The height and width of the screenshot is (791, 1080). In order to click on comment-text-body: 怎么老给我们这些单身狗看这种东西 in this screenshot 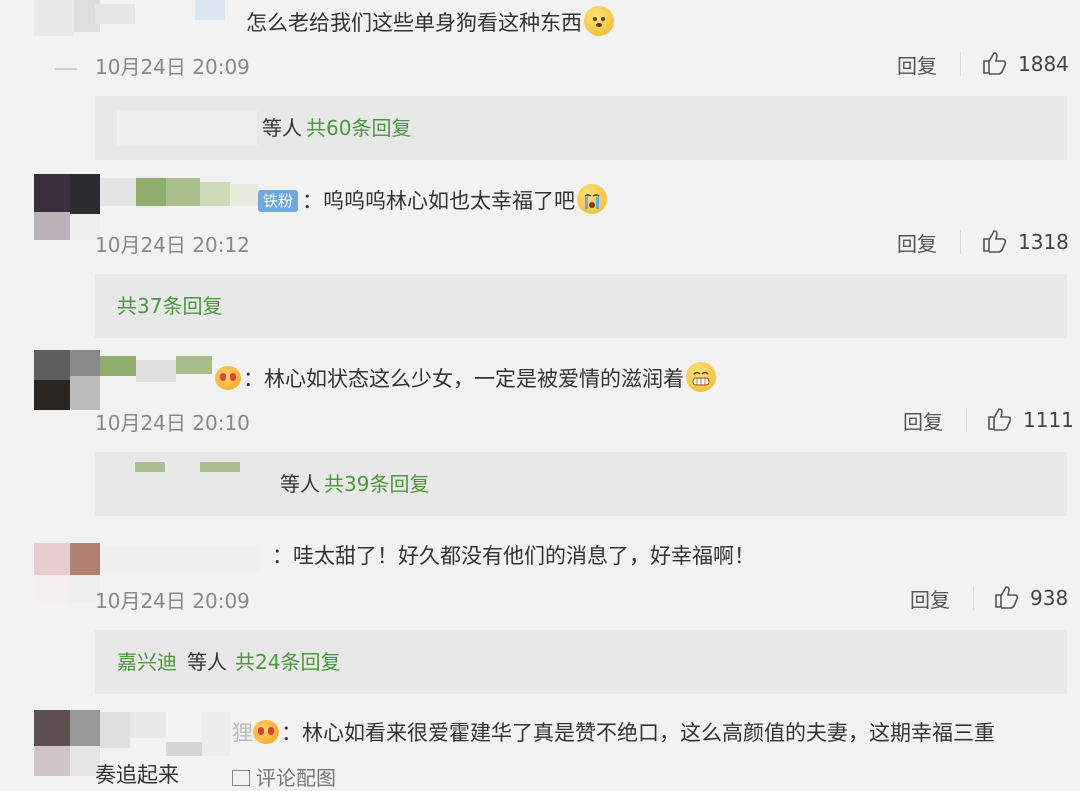, I will do `click(414, 23)`.